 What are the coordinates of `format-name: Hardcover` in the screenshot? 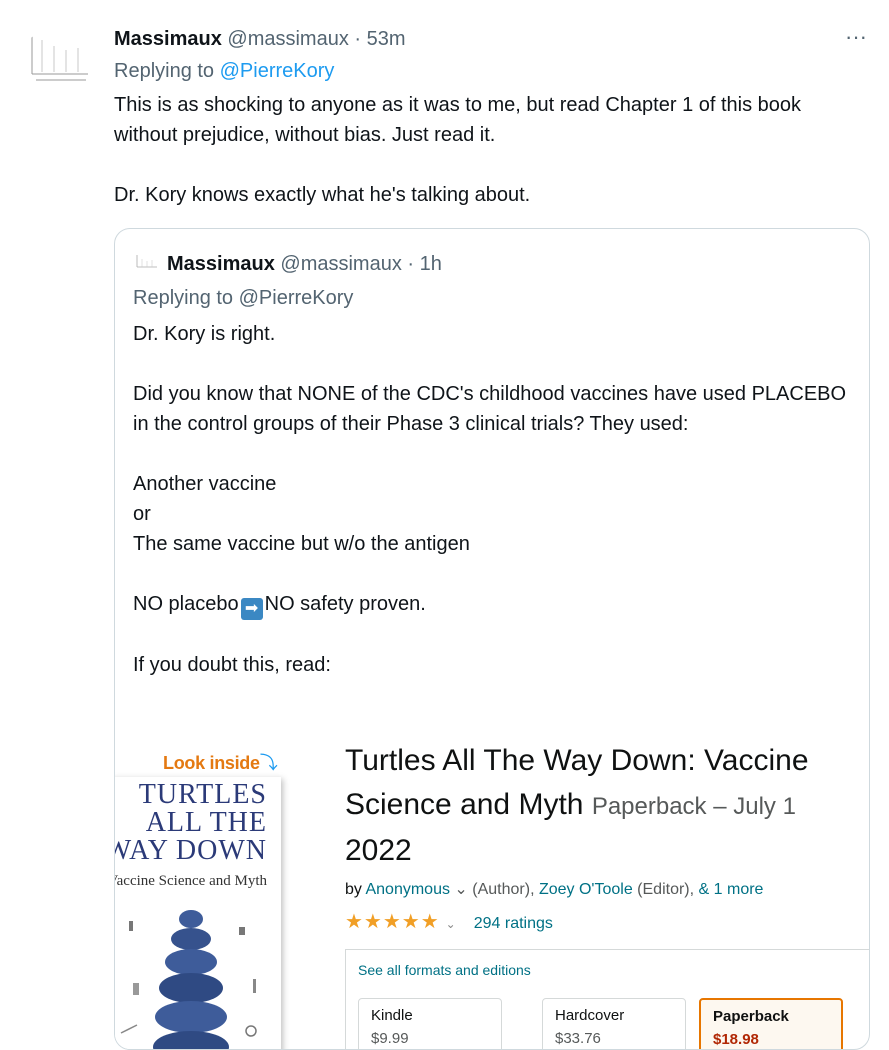 It's located at (590, 1015).